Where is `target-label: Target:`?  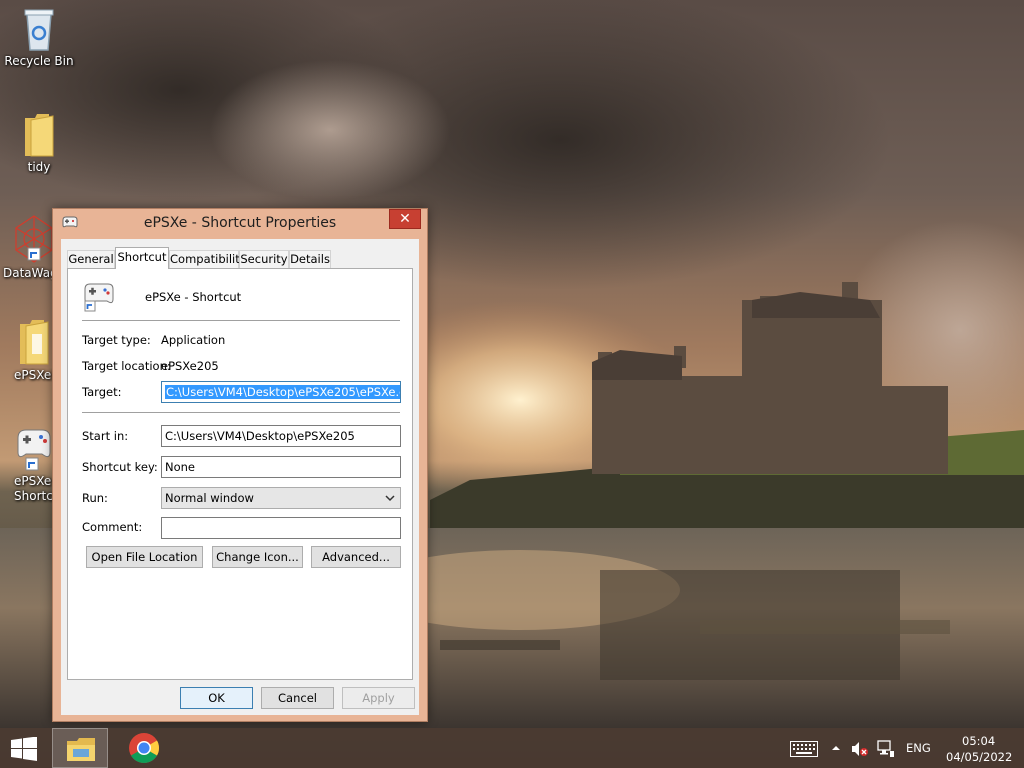
target-label: Target: is located at coordinates (102, 392).